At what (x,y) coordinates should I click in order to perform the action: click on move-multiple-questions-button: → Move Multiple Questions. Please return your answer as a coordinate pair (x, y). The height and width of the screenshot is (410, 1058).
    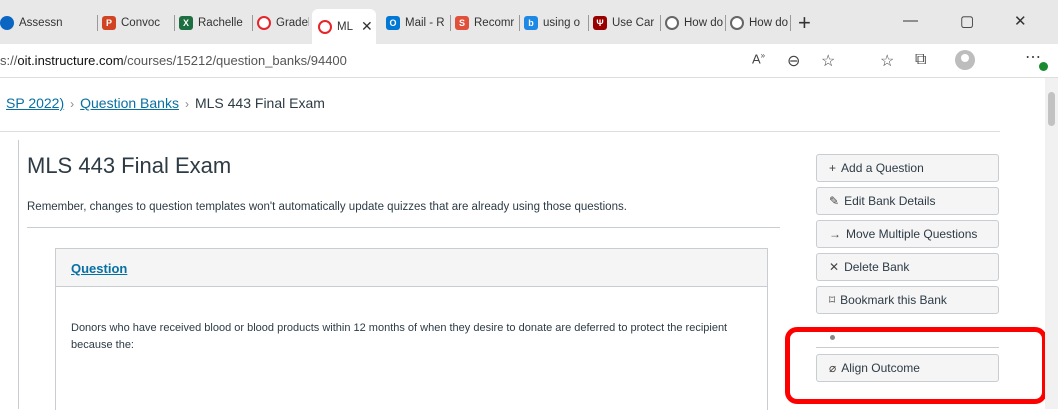
    Looking at the image, I should click on (907, 234).